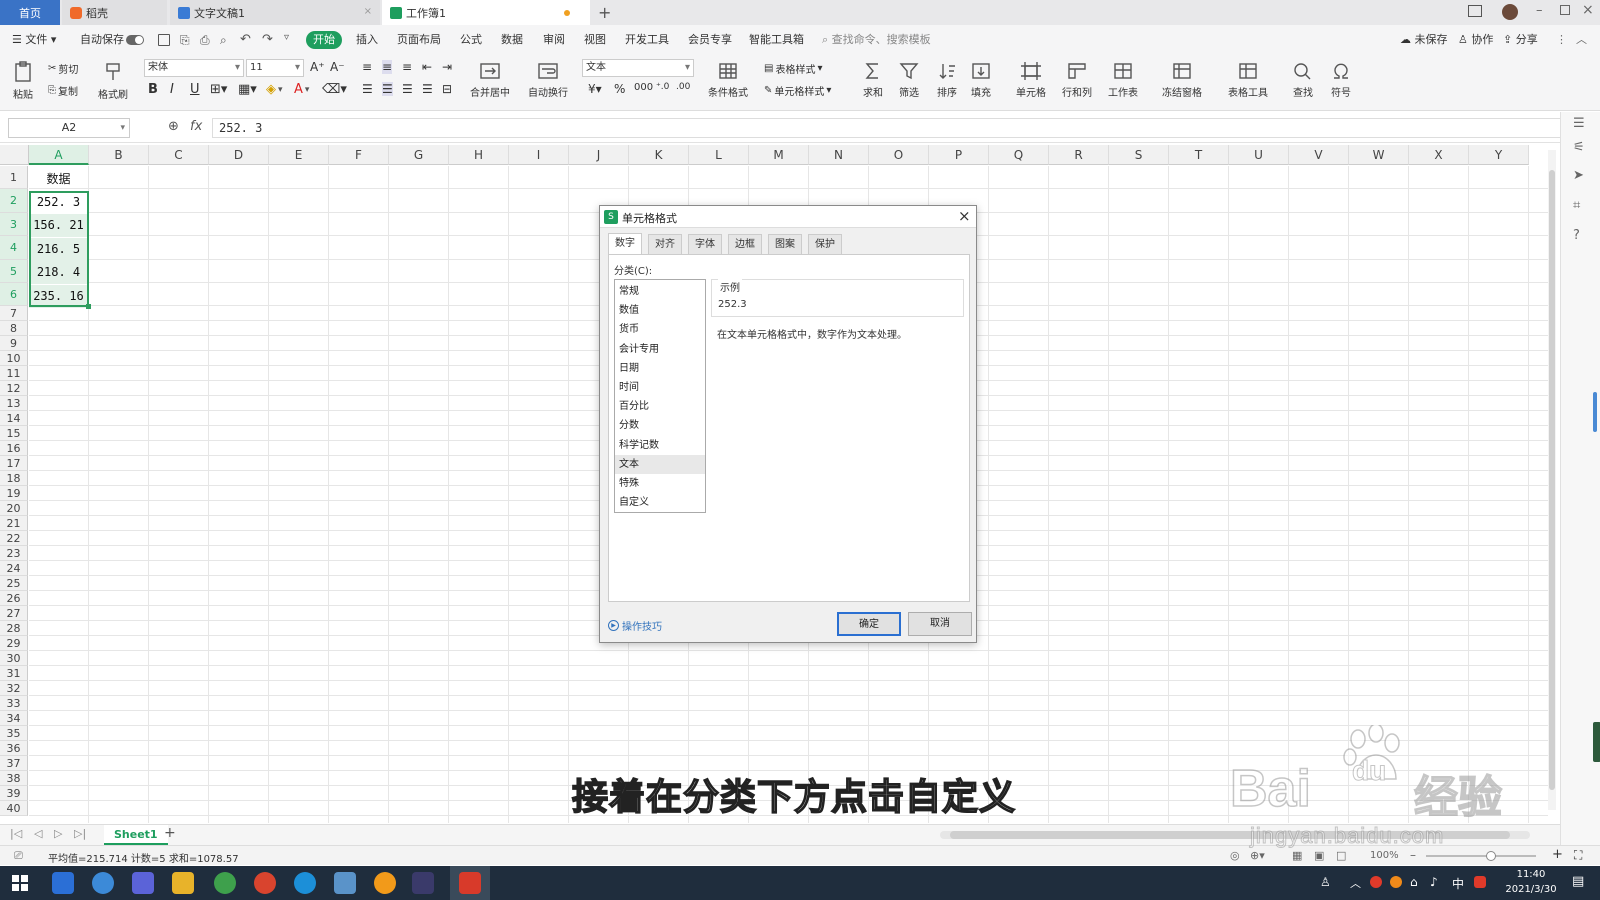 The height and width of the screenshot is (900, 1600). Describe the element at coordinates (471, 40) in the screenshot. I see `menu-formula: 公式` at that location.